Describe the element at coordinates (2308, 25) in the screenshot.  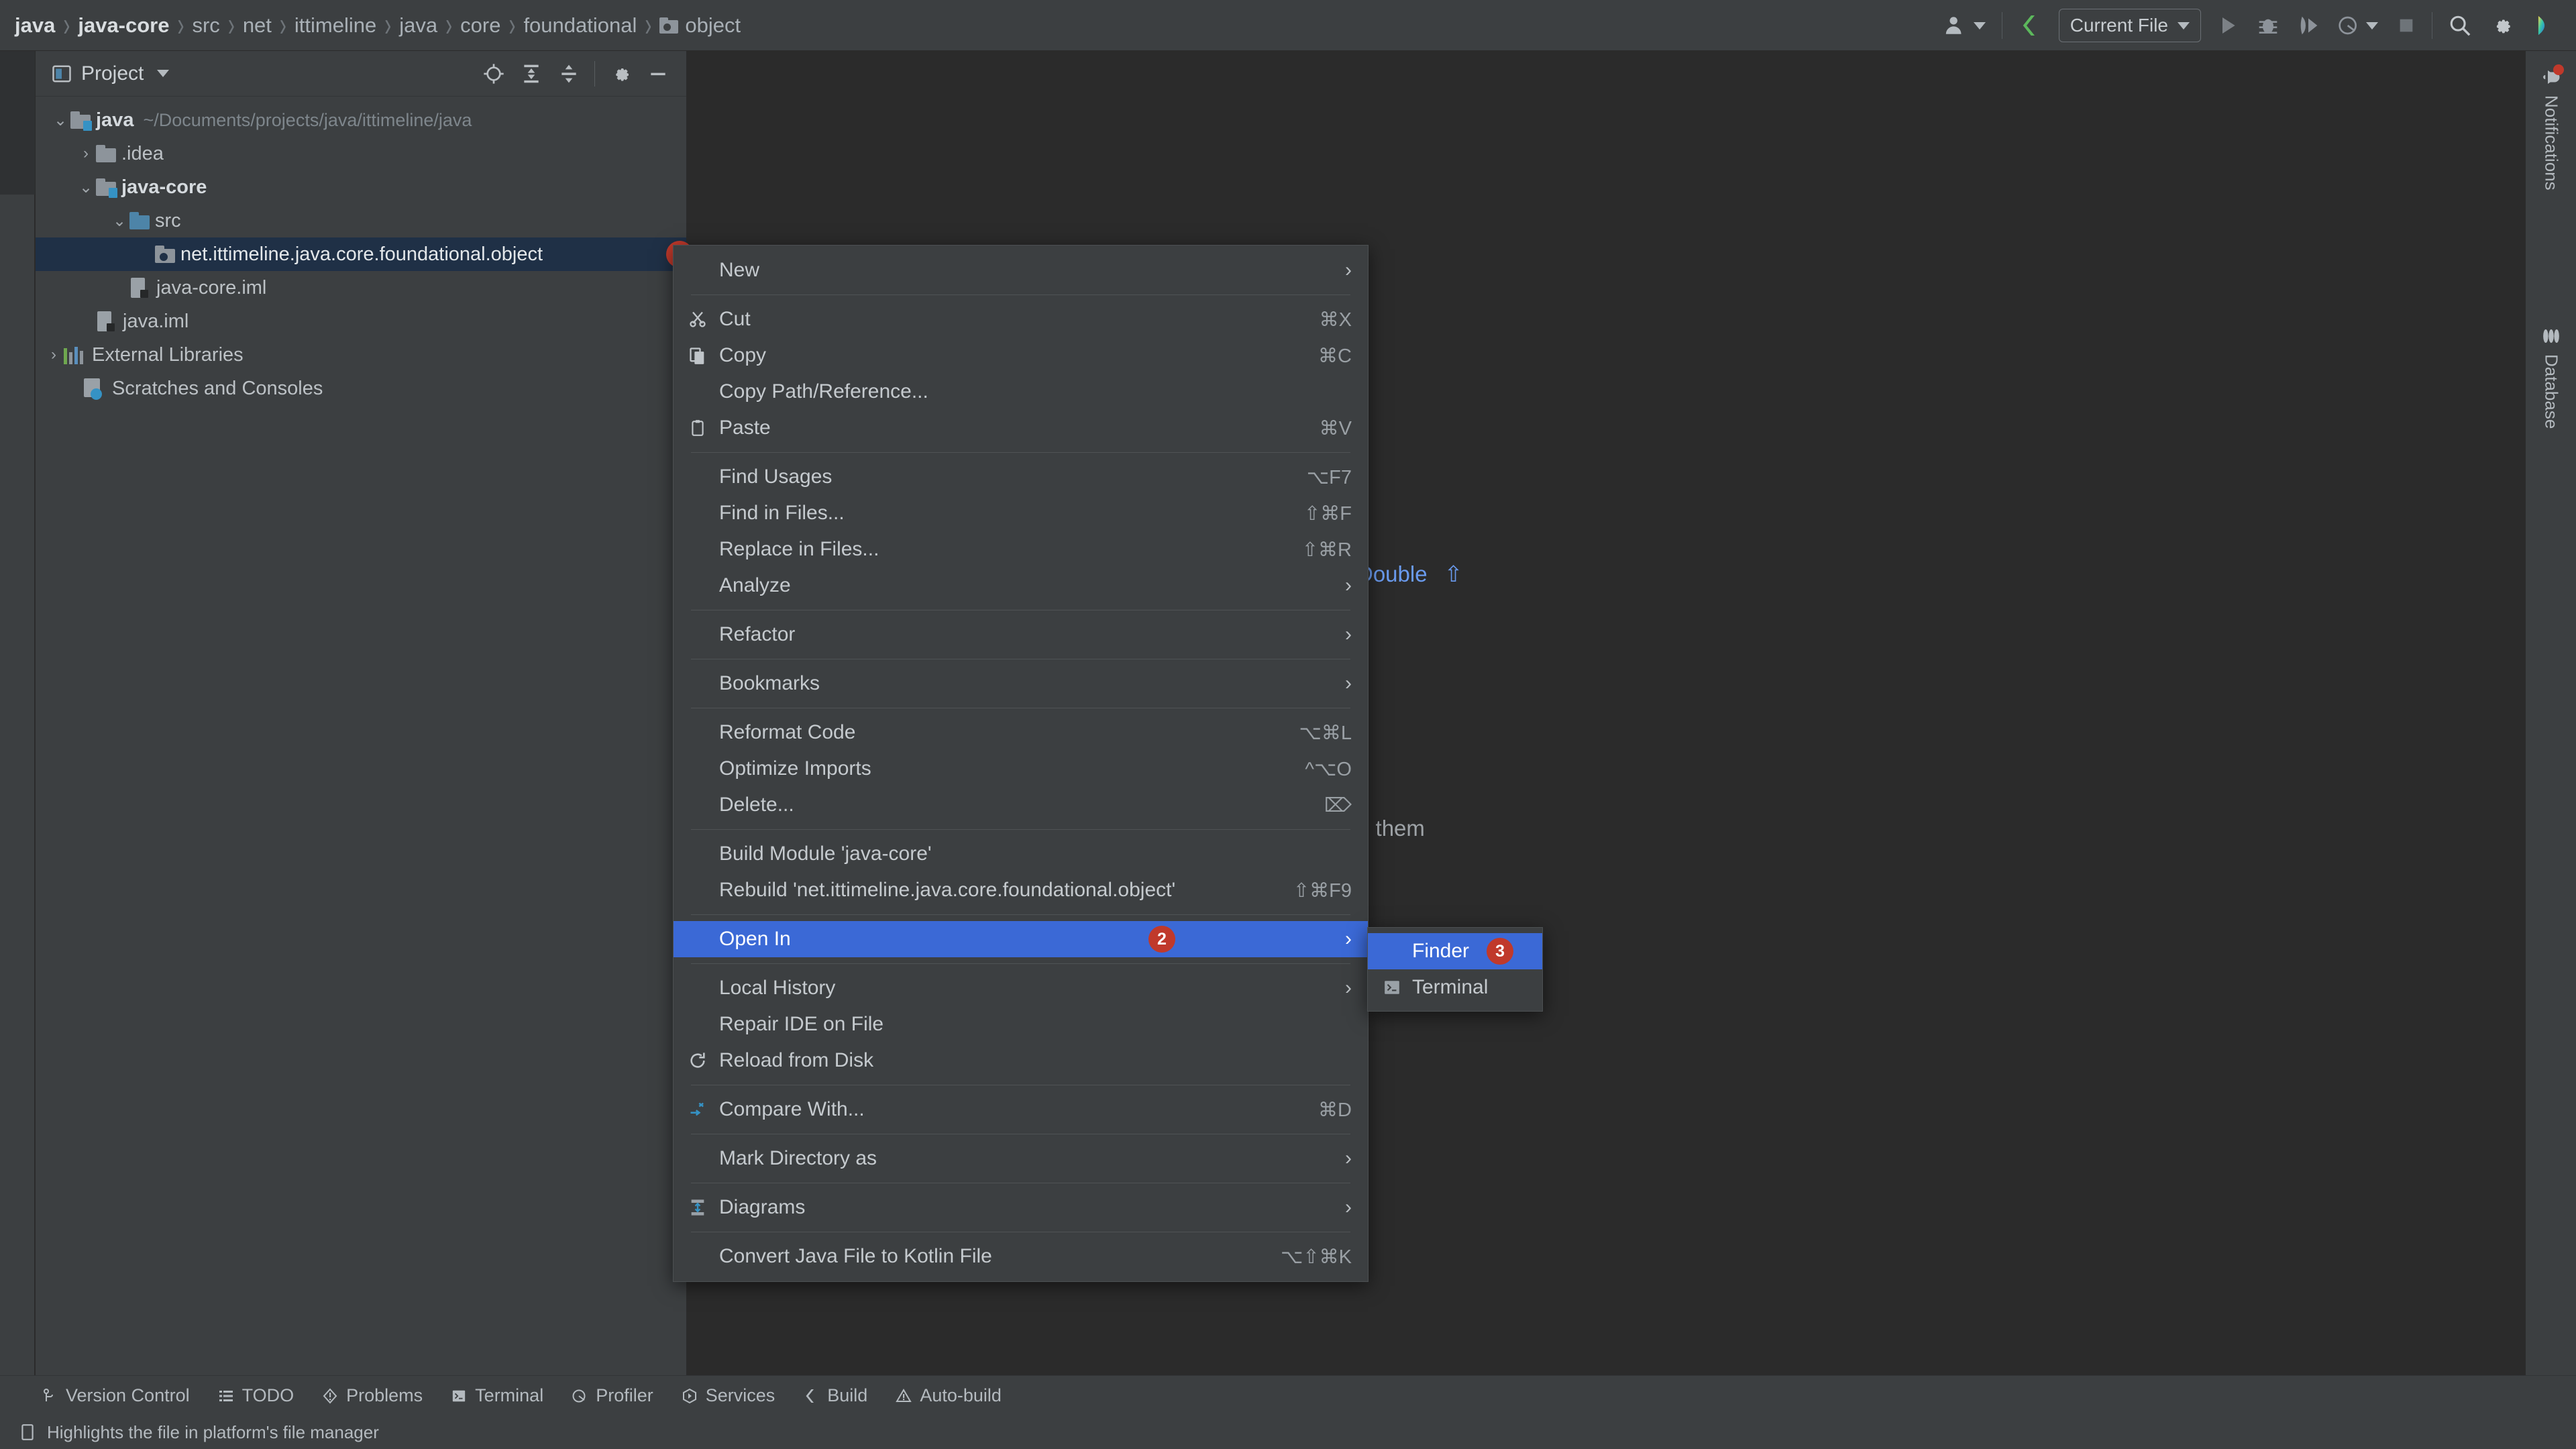
I see `run-with-coverage-icon` at that location.